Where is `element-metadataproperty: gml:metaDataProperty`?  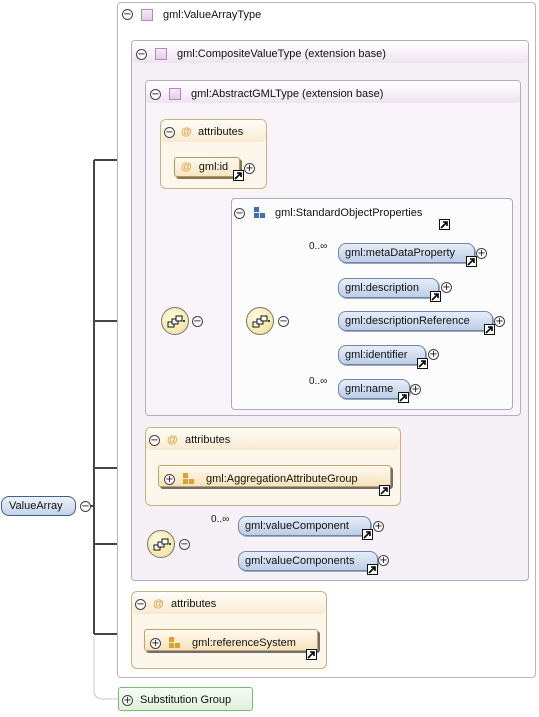
element-metadataproperty: gml:metaDataProperty is located at coordinates (406, 253).